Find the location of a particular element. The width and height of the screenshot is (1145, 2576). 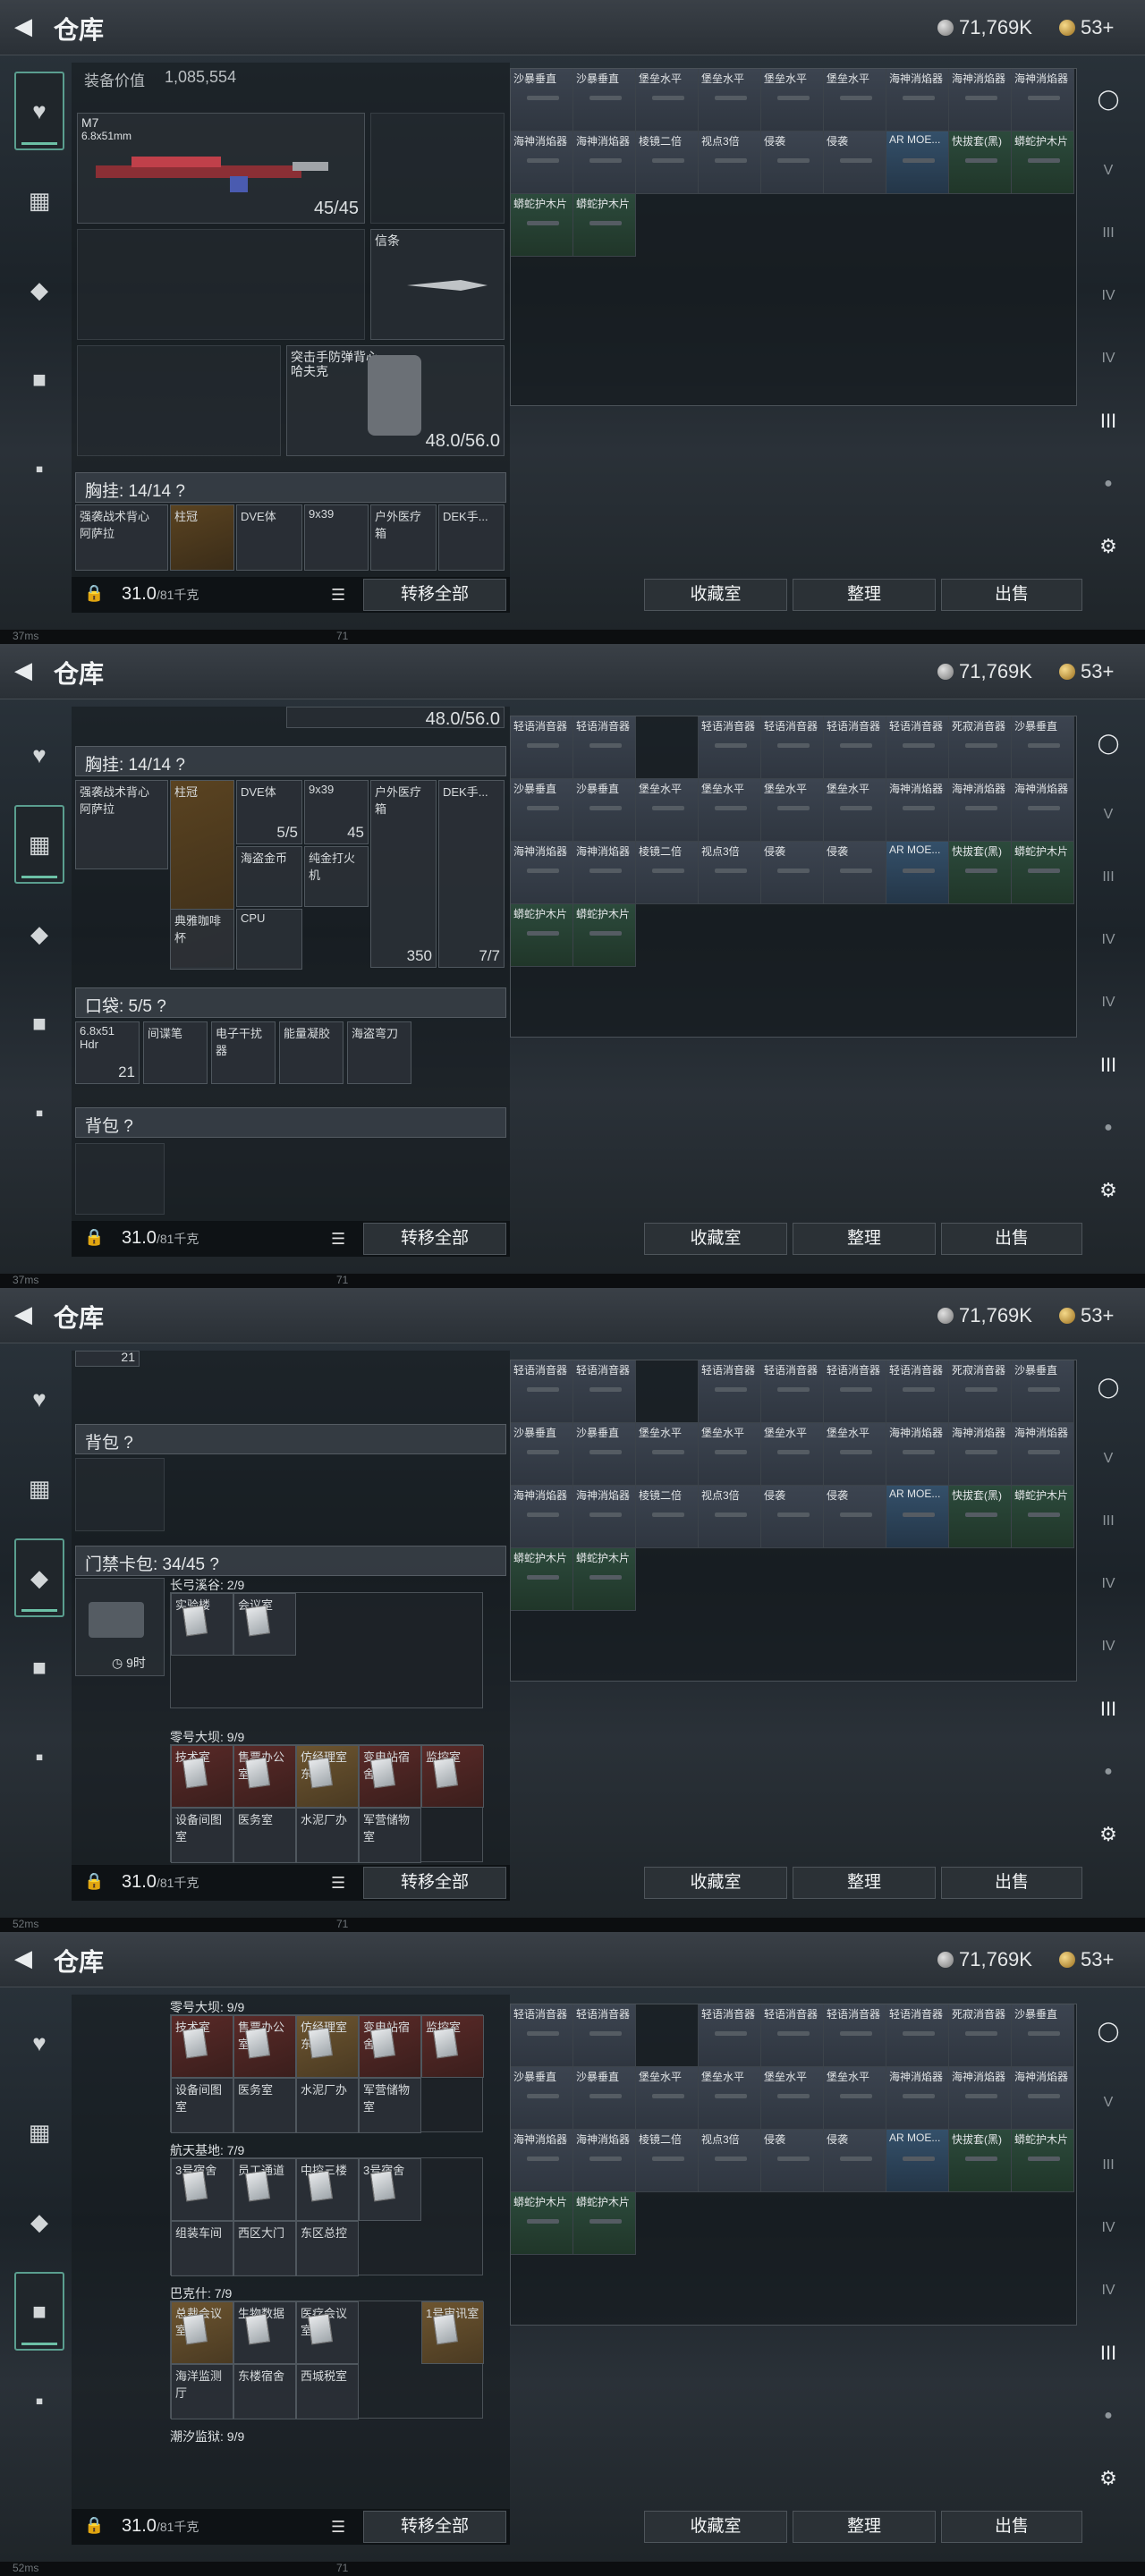

tab-iii-active: III is located at coordinates (1108, 2353).